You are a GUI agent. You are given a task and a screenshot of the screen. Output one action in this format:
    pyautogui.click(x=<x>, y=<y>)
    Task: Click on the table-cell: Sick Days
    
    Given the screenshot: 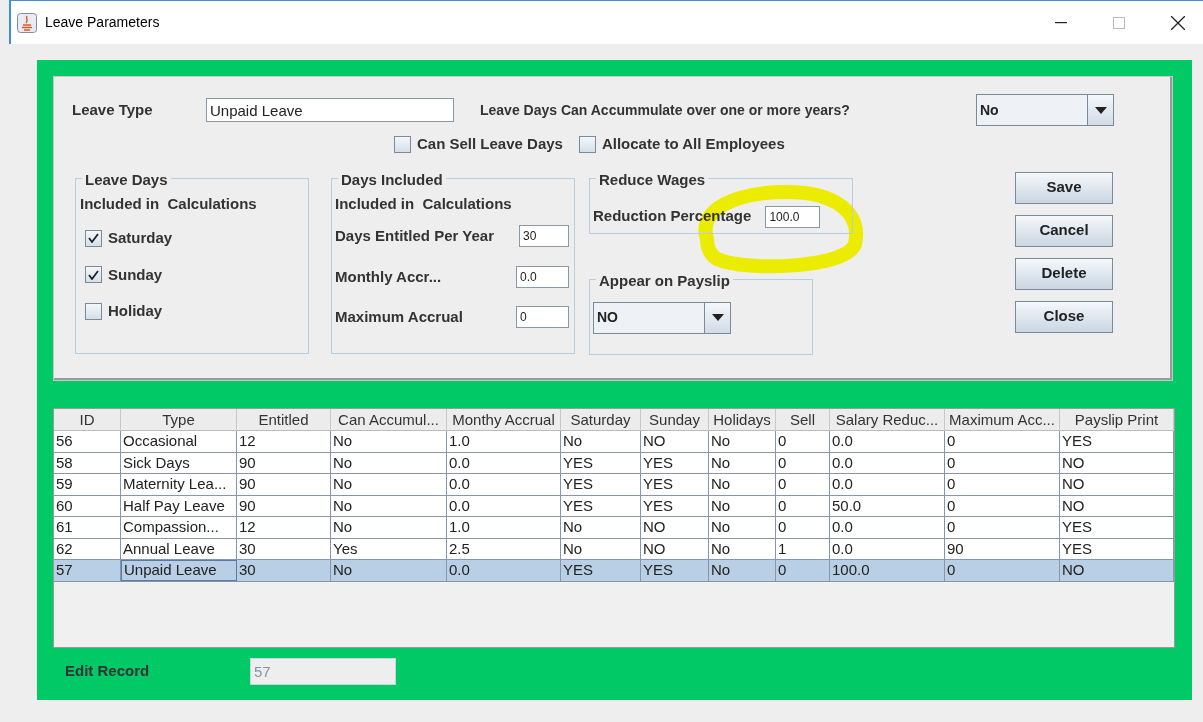 What is the action you would take?
    pyautogui.click(x=179, y=462)
    